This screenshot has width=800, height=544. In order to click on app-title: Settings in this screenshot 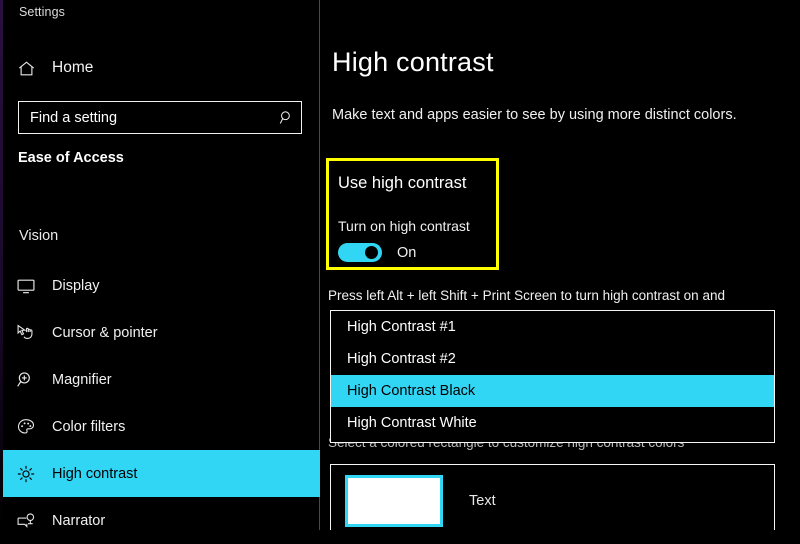, I will do `click(42, 12)`.